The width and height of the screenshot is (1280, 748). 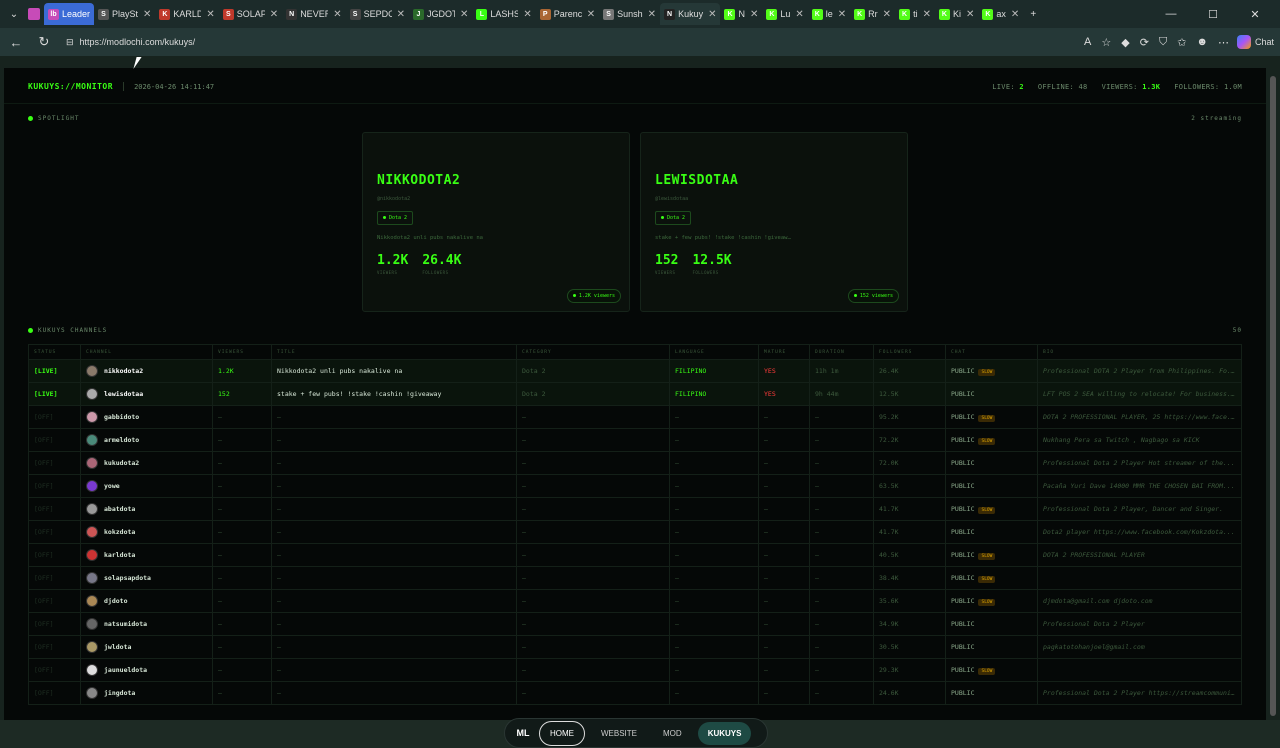 I want to click on browser-tab: S Sunsh ✕, so click(x=629, y=14).